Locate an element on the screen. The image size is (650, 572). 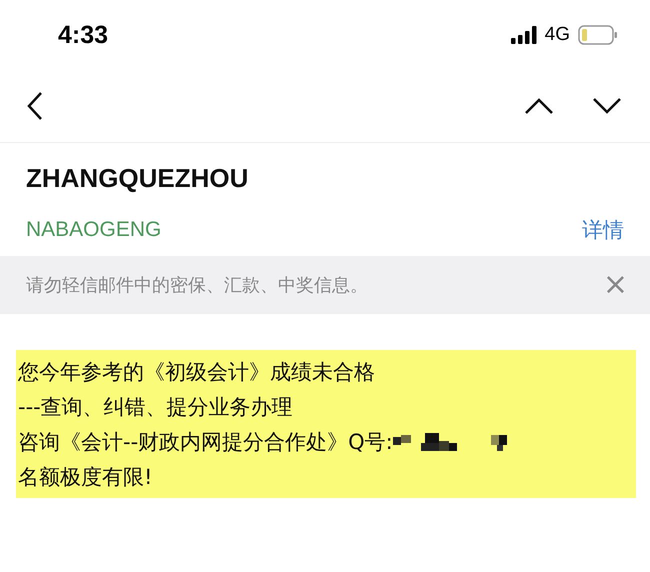
message-line: 咨询《会计--财政内网提分合作处》Q号: is located at coordinates (205, 442).